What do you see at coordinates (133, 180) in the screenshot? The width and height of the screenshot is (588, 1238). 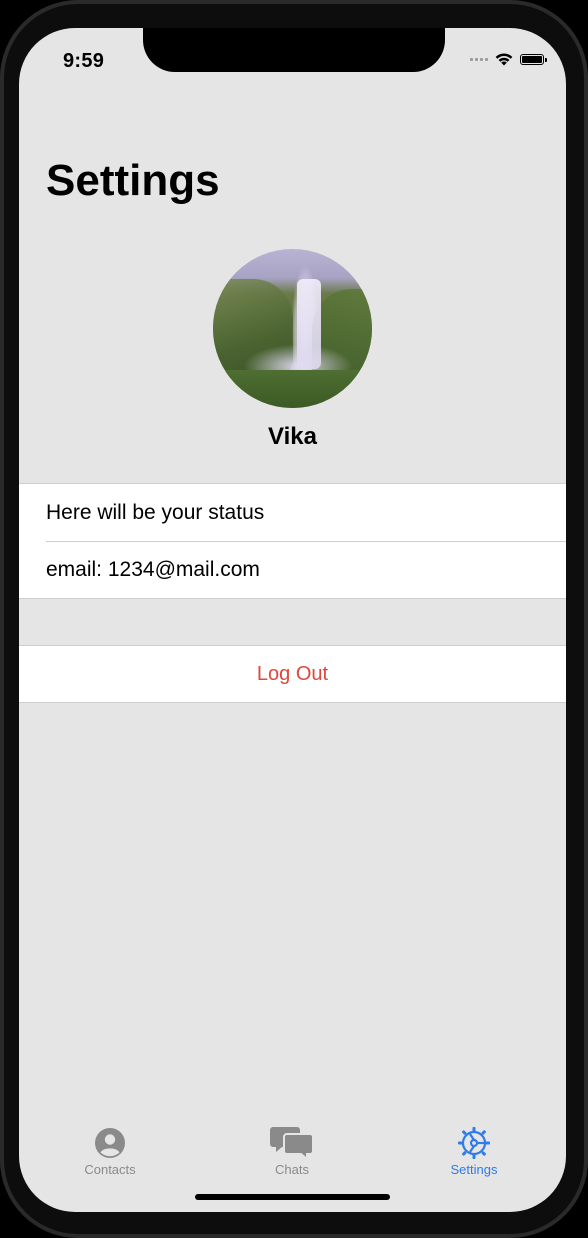 I see `page-title: Settings` at bounding box center [133, 180].